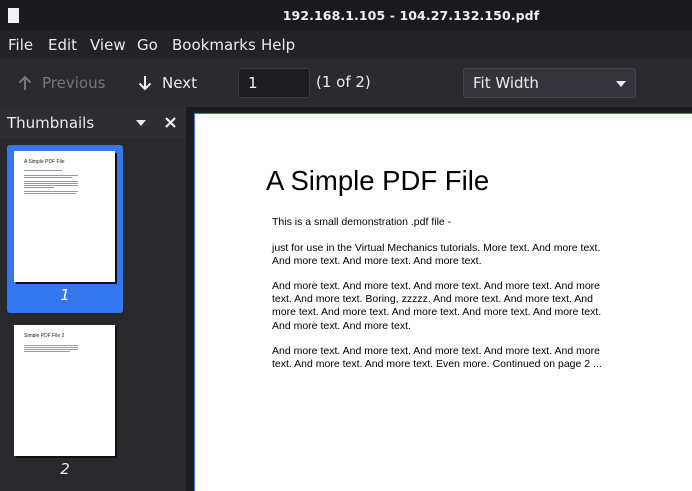  I want to click on sidebar-title: Thumbnails, so click(51, 123).